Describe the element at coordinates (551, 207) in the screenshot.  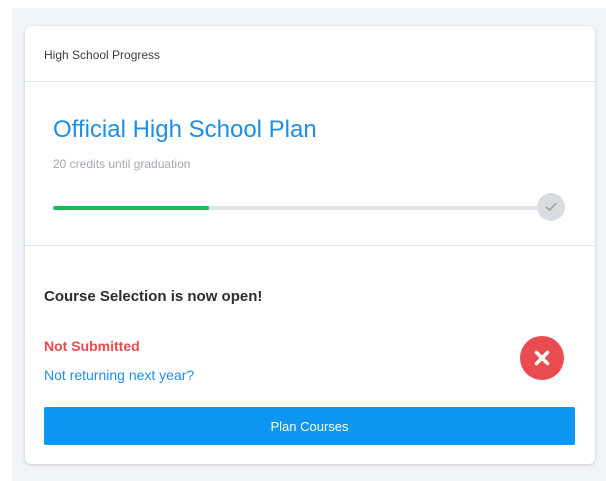
I see `check-icon` at that location.